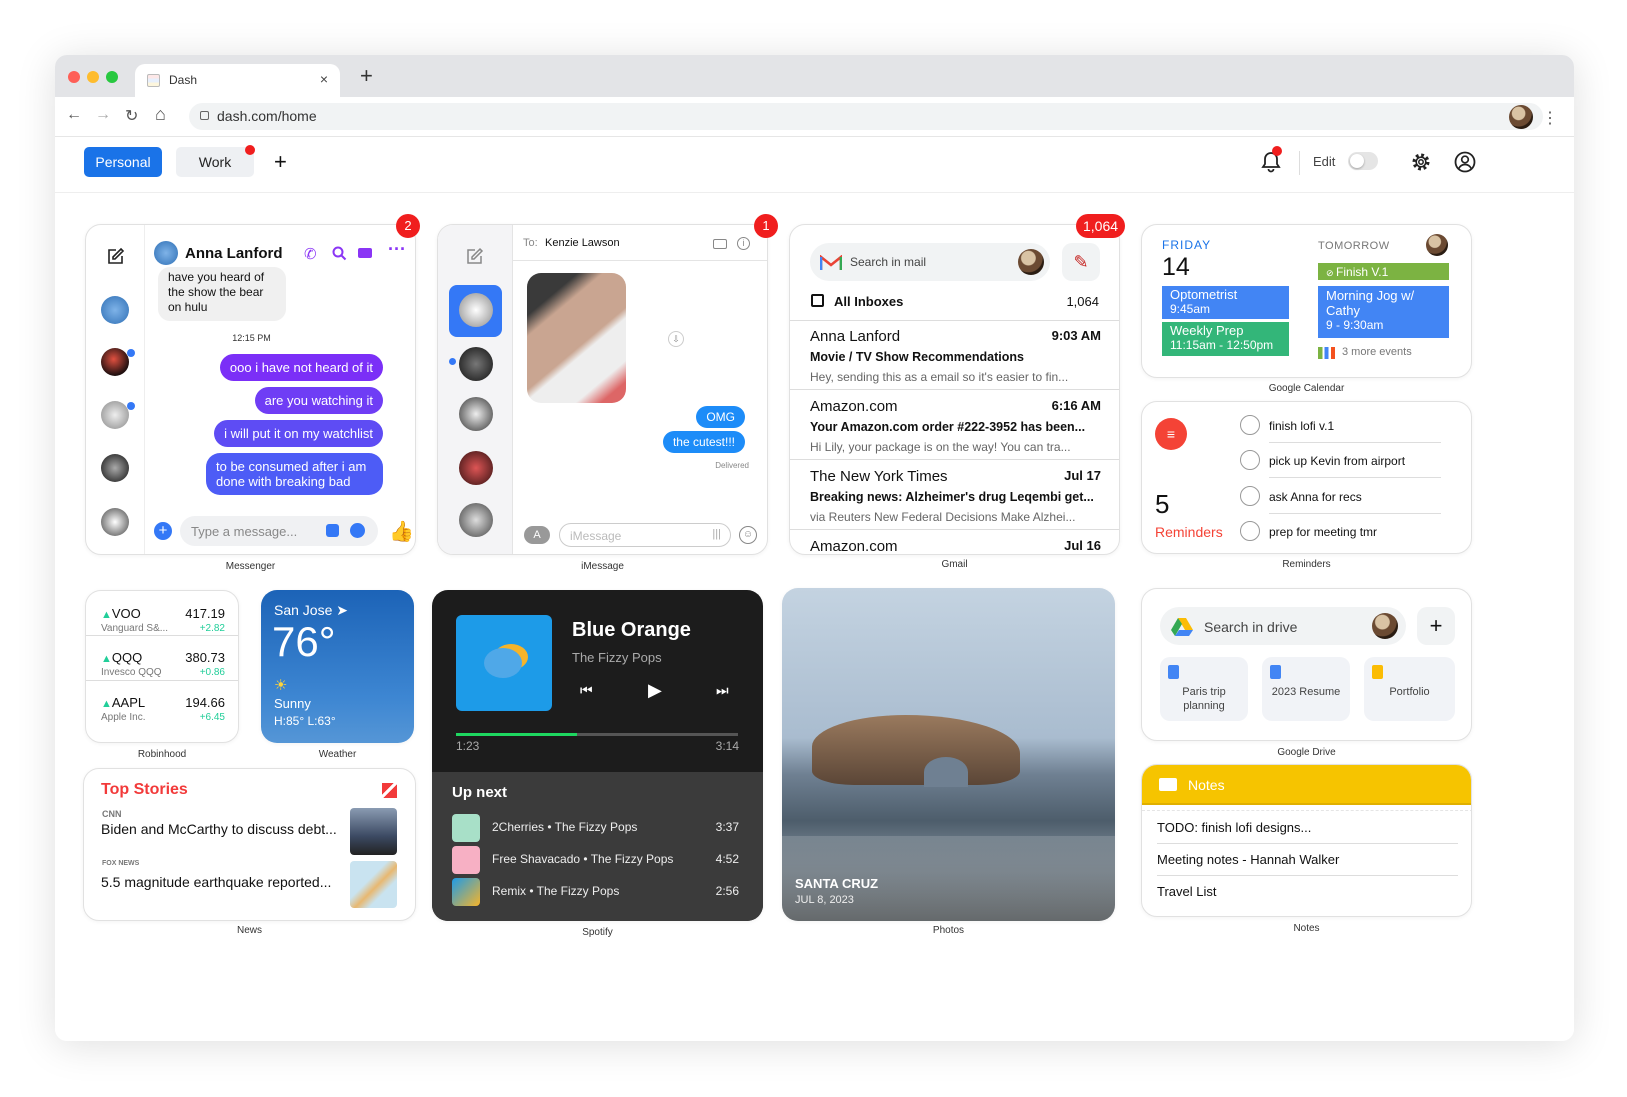 This screenshot has height=1097, width=1627. I want to click on news-thumbnail, so click(373, 884).